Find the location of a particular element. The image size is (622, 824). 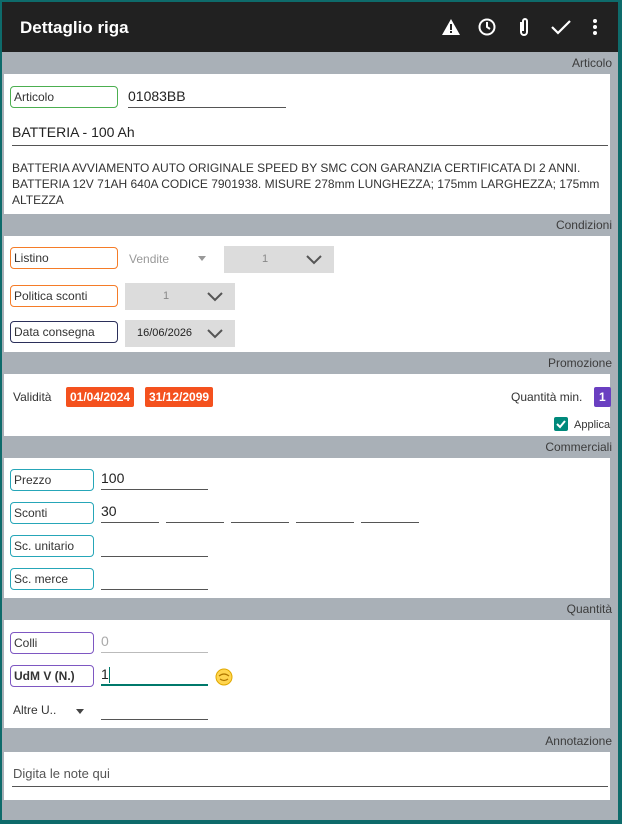

sconti-label: Sconti is located at coordinates (52, 513).